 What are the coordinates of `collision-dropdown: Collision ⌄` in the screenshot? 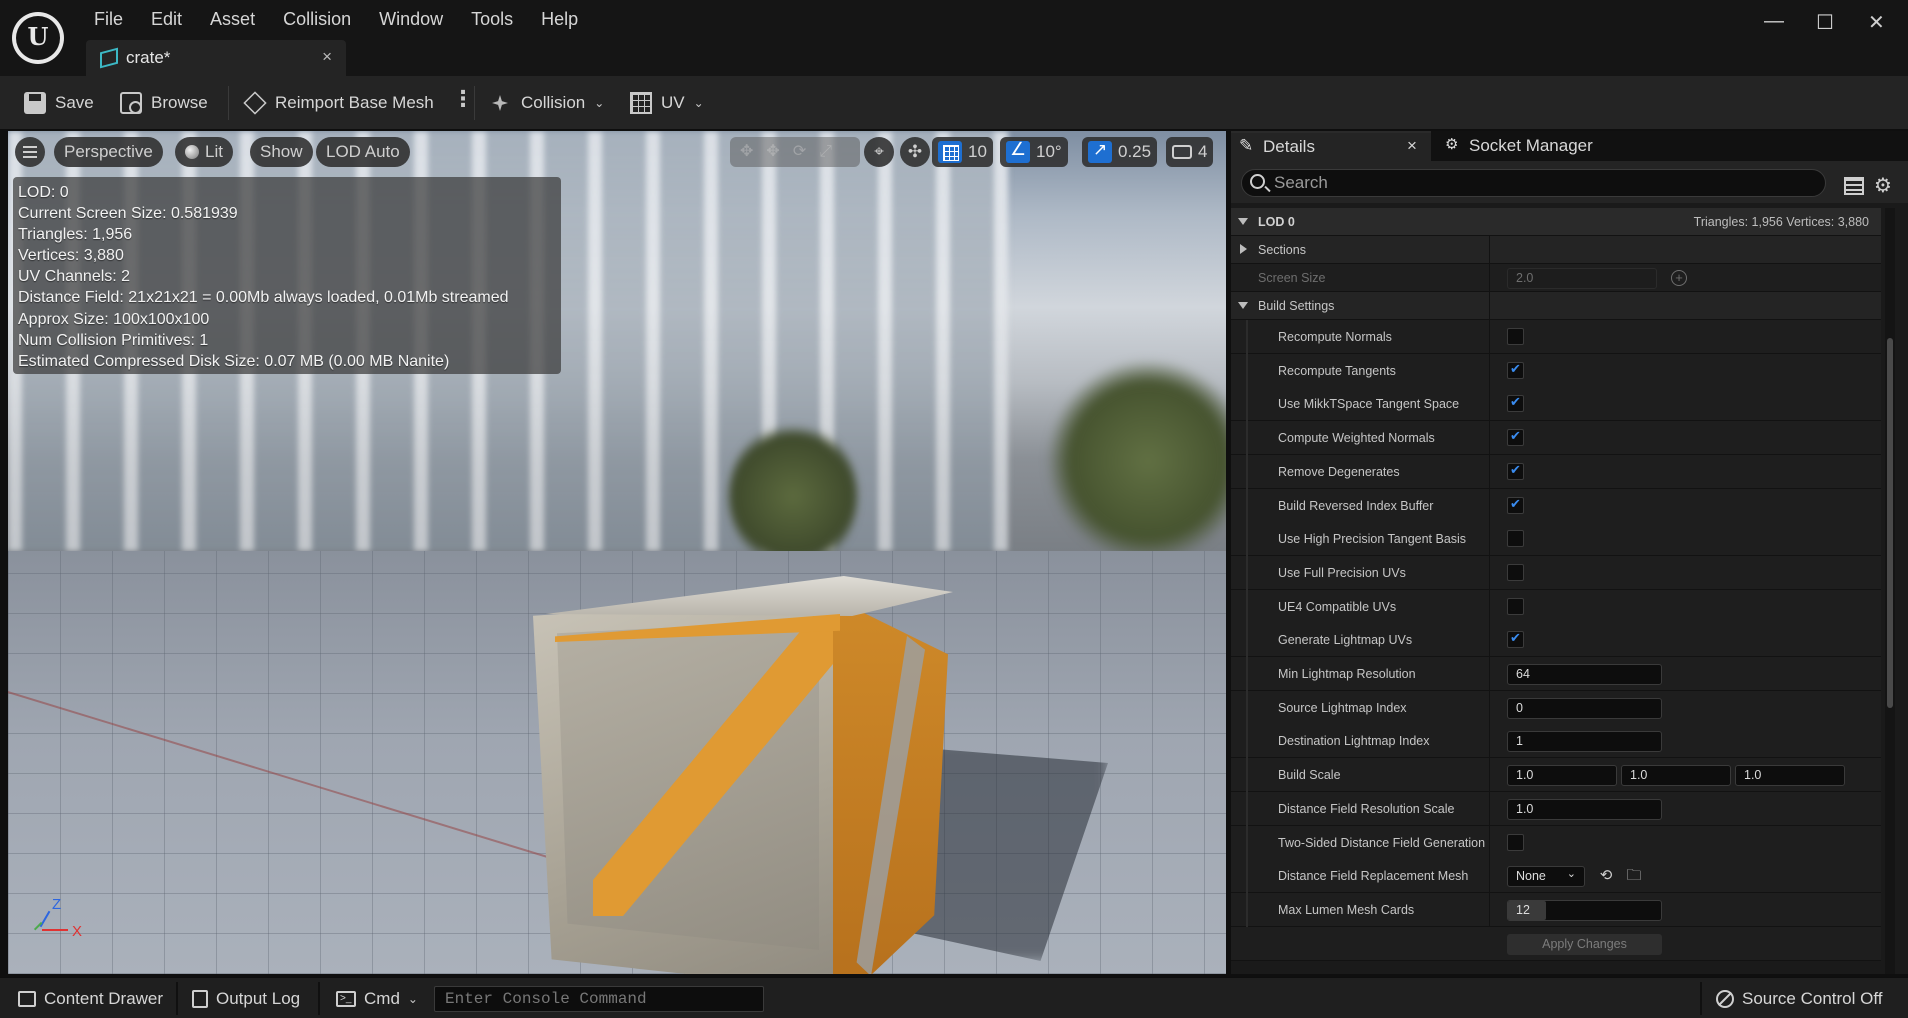 It's located at (546, 103).